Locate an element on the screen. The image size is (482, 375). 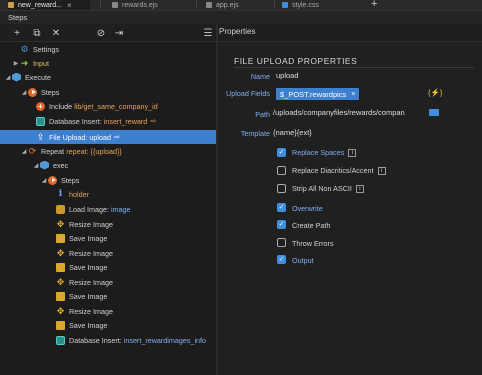
css-file-icon is located at coordinates (285, 5).